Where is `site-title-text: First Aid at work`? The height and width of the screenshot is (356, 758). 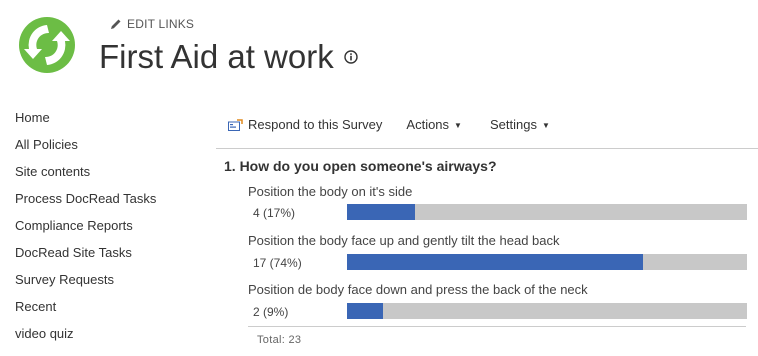
site-title-text: First Aid at work is located at coordinates (216, 56).